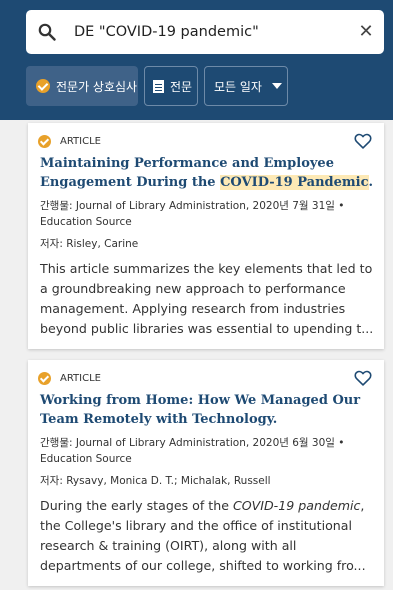  I want to click on abstract-text: During the early stages of the, so click(136, 505).